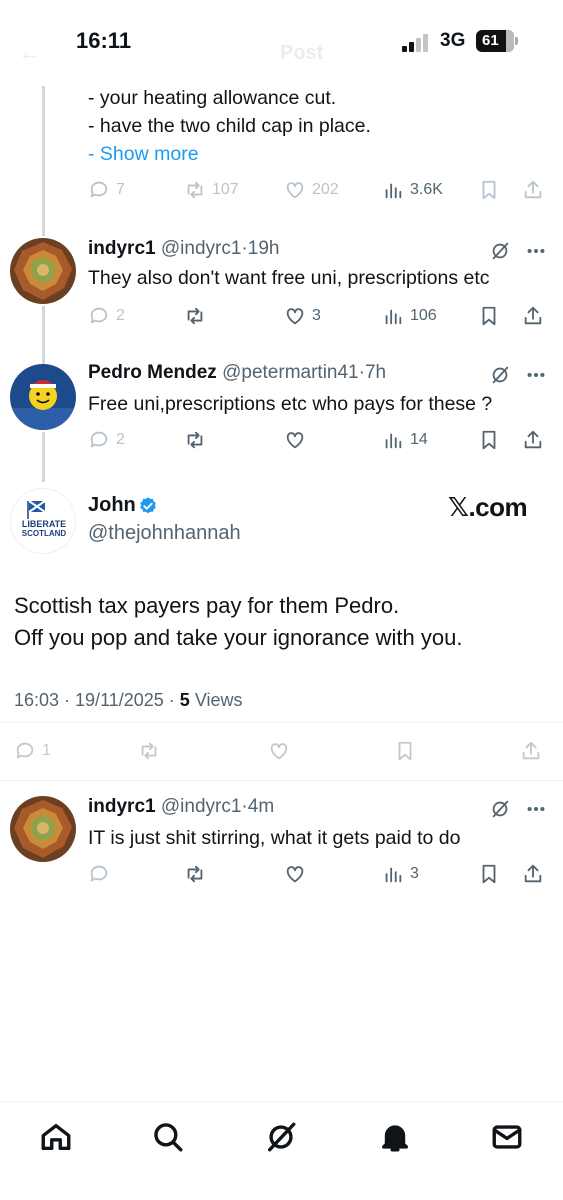 The width and height of the screenshot is (563, 1200). I want to click on search-icon, so click(168, 1137).